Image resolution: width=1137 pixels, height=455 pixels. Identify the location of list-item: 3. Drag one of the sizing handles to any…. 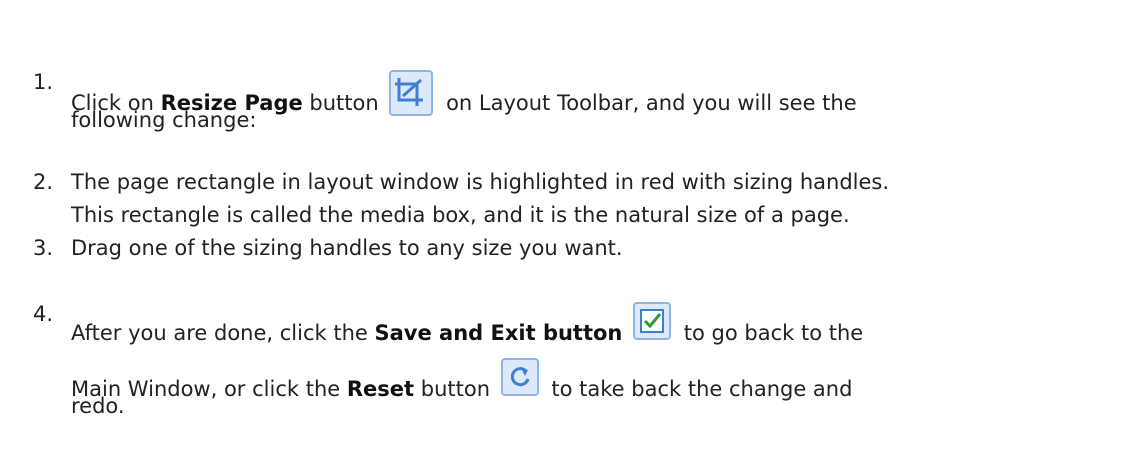
(583, 254).